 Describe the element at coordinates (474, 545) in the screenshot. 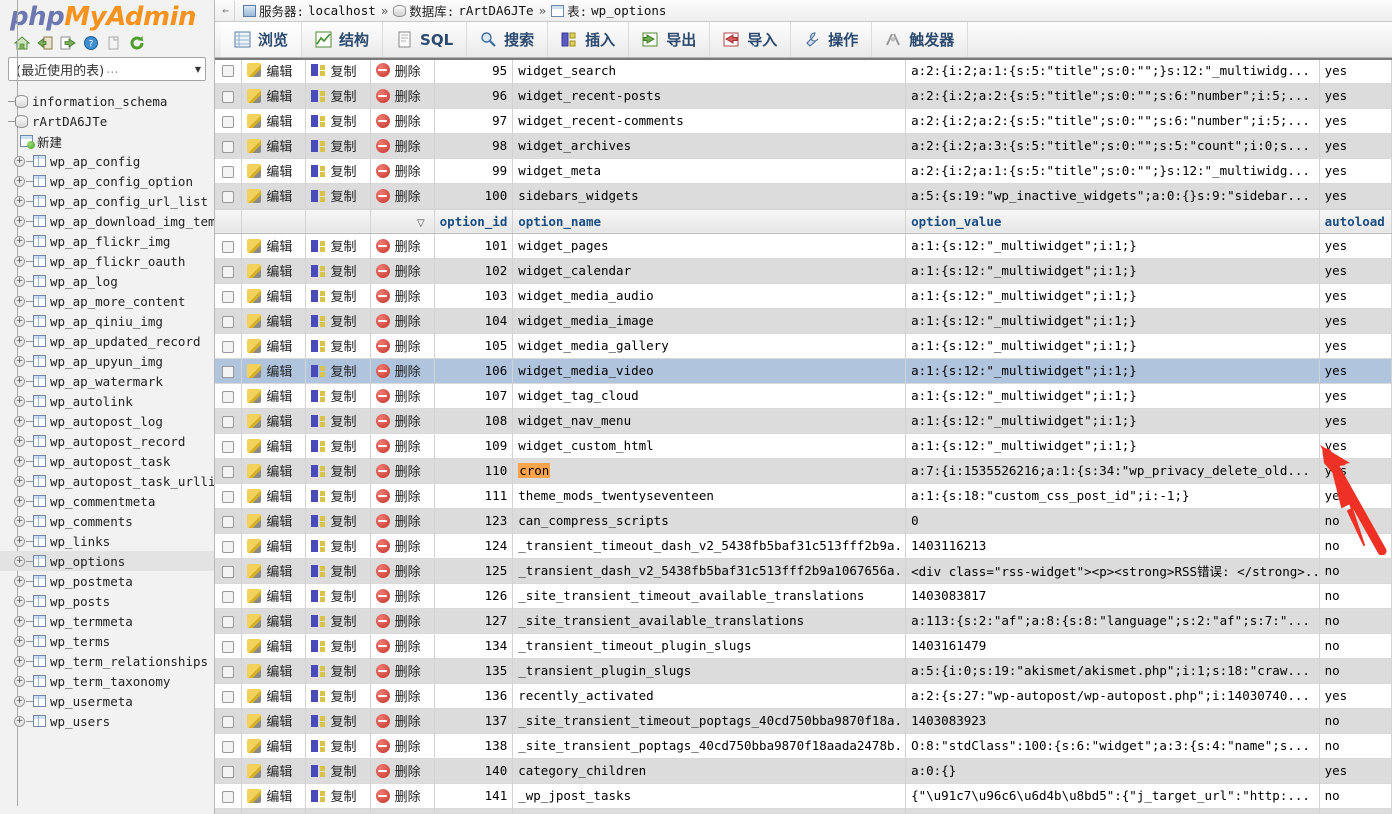

I see `cell-option-id: 124` at that location.